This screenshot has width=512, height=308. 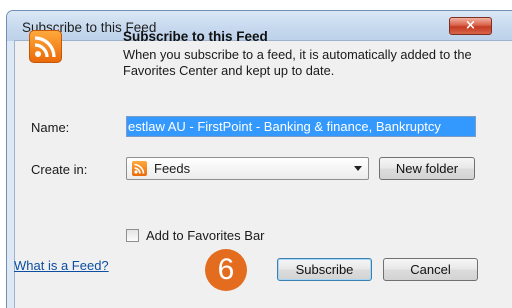 I want to click on feeds-folder-icon, so click(x=139, y=168).